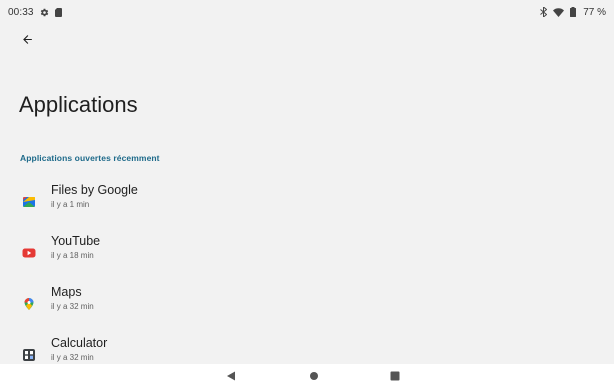  I want to click on status-time: 00:33, so click(21, 12).